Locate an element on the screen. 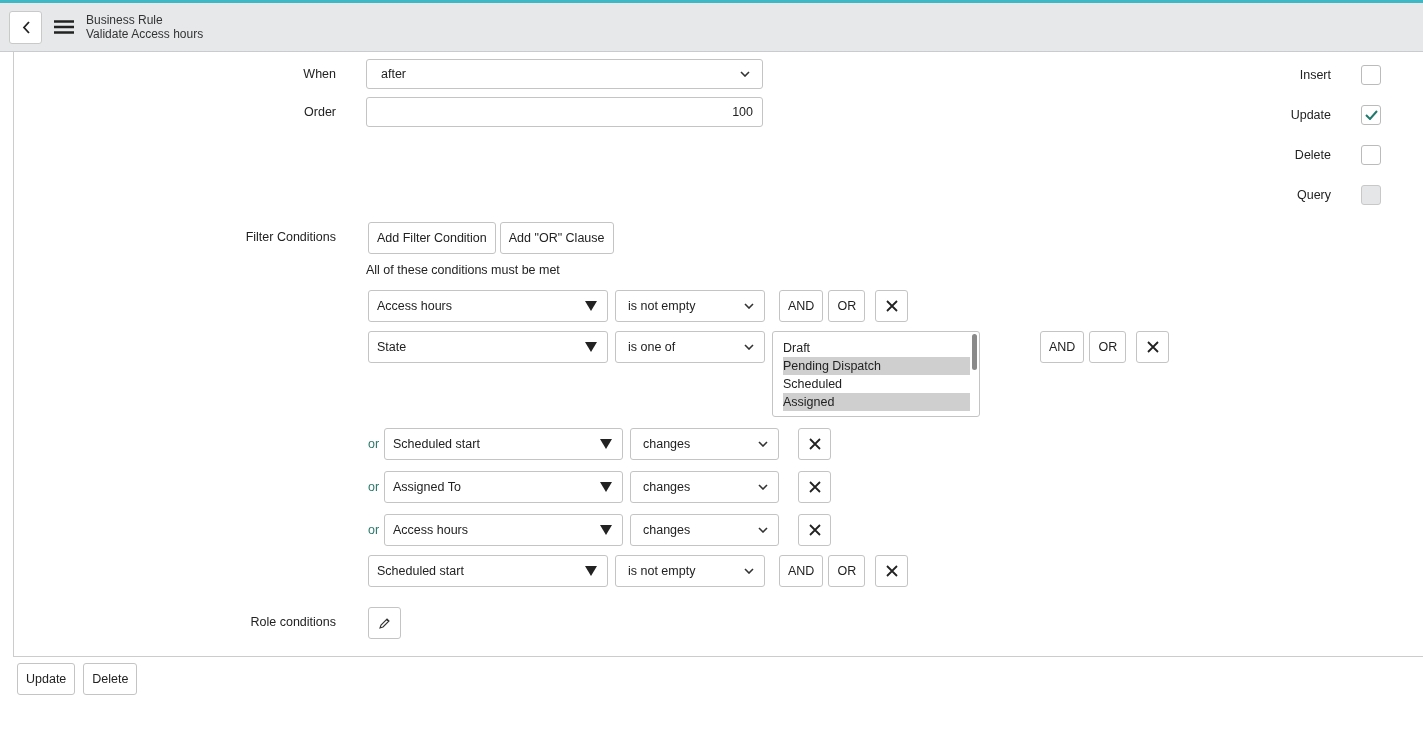  field-label: Filter Conditions is located at coordinates (290, 237).